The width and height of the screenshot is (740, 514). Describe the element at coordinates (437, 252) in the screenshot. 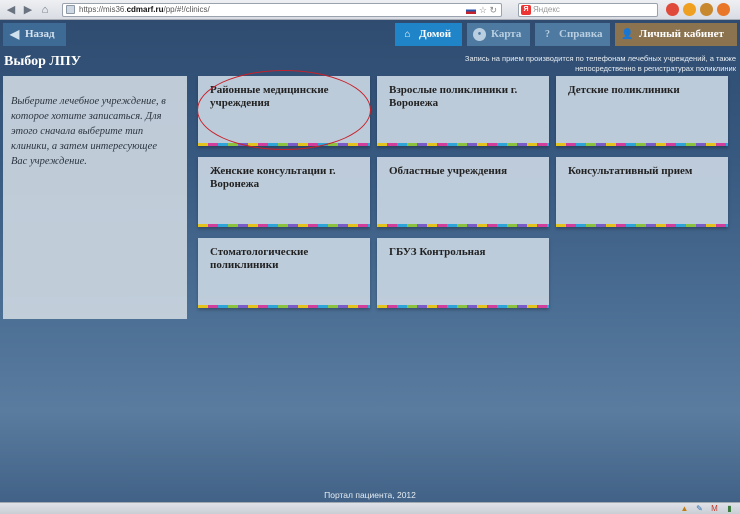

I see `tile-label: ГБУЗ Контрольная` at that location.